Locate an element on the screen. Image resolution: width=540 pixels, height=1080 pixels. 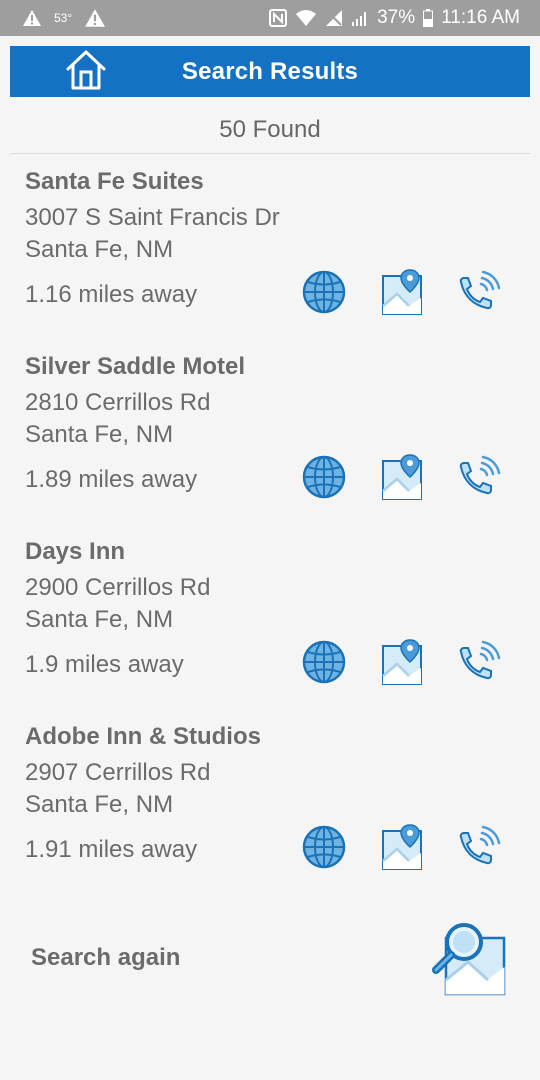
temperature-text: 53° is located at coordinates (63, 18).